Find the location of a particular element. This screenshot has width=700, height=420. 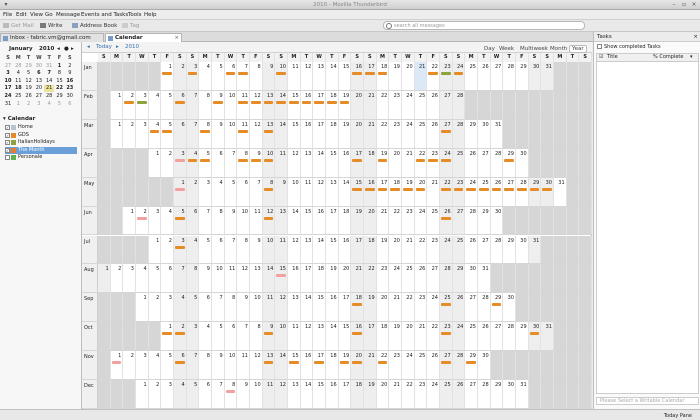

day-cell: 4 is located at coordinates (180, 394).